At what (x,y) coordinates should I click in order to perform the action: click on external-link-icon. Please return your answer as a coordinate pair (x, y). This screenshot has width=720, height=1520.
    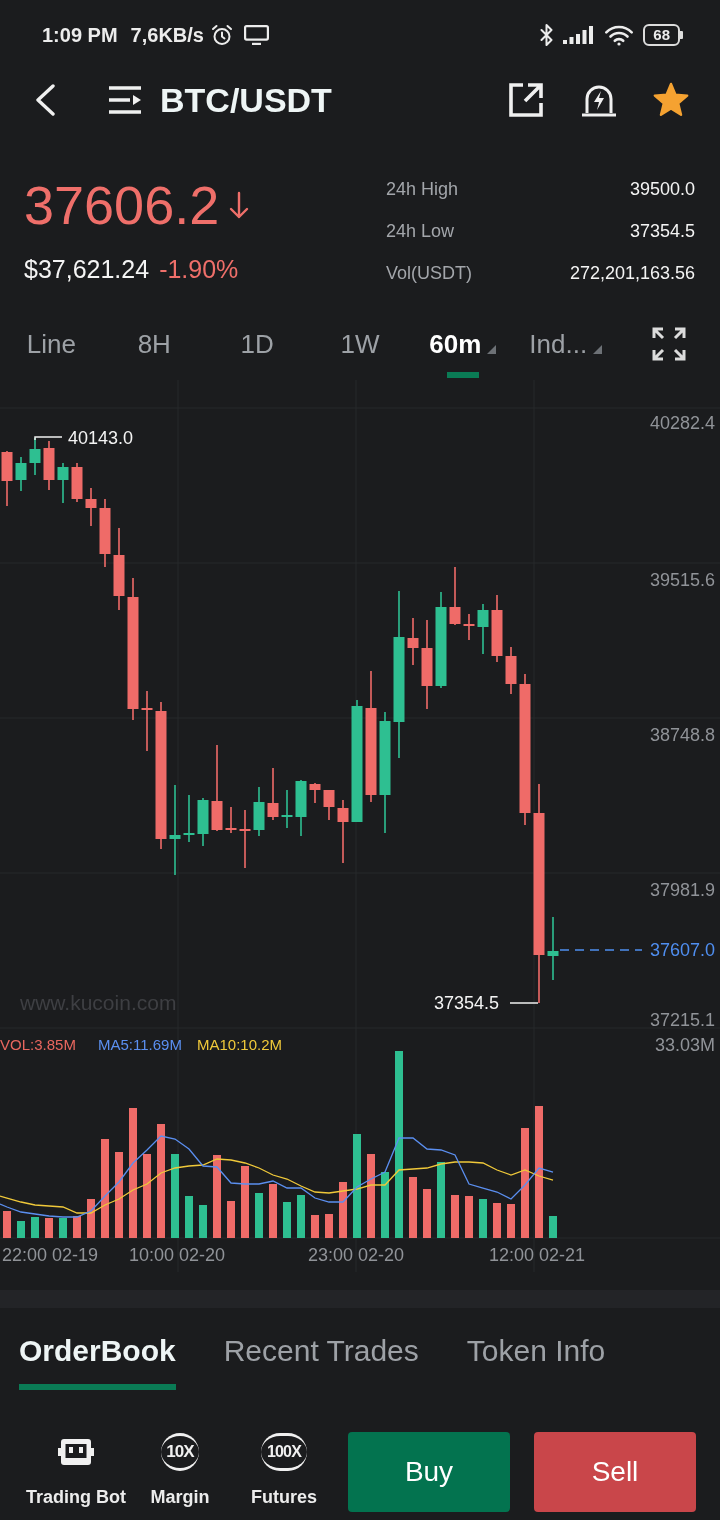
    Looking at the image, I should click on (526, 100).